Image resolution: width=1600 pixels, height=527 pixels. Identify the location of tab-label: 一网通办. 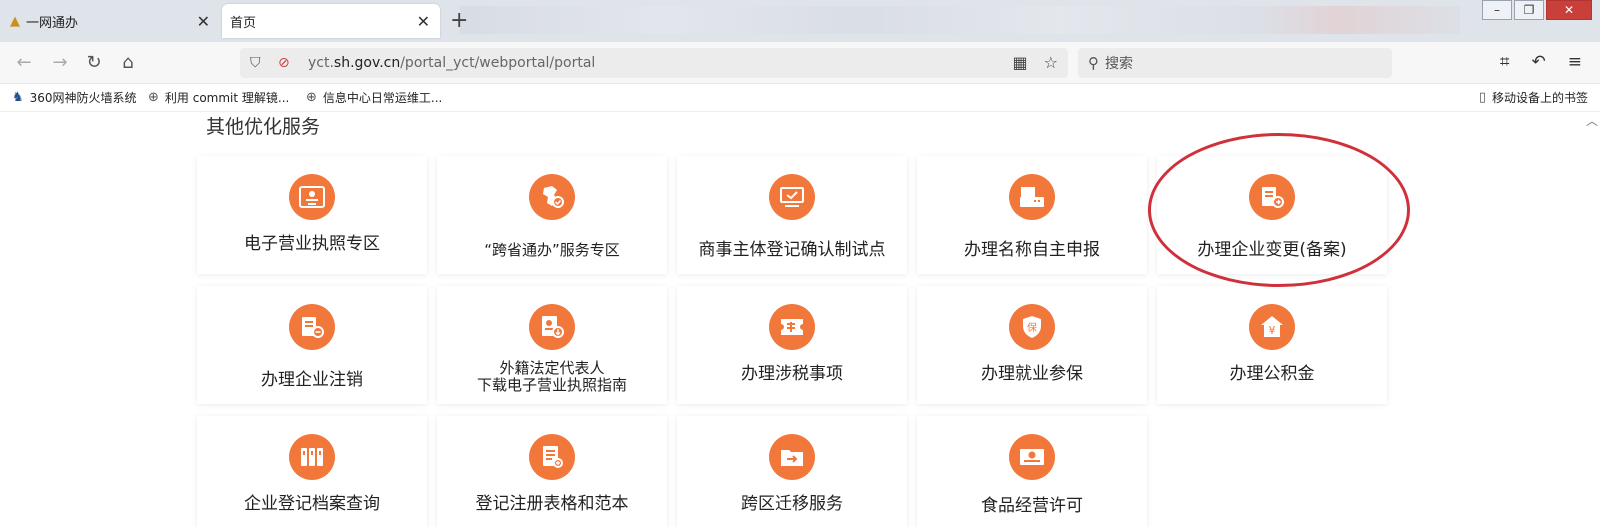
(52, 23).